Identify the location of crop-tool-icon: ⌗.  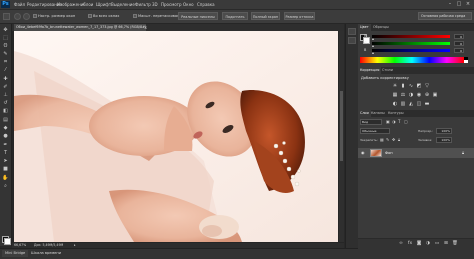
(5, 62).